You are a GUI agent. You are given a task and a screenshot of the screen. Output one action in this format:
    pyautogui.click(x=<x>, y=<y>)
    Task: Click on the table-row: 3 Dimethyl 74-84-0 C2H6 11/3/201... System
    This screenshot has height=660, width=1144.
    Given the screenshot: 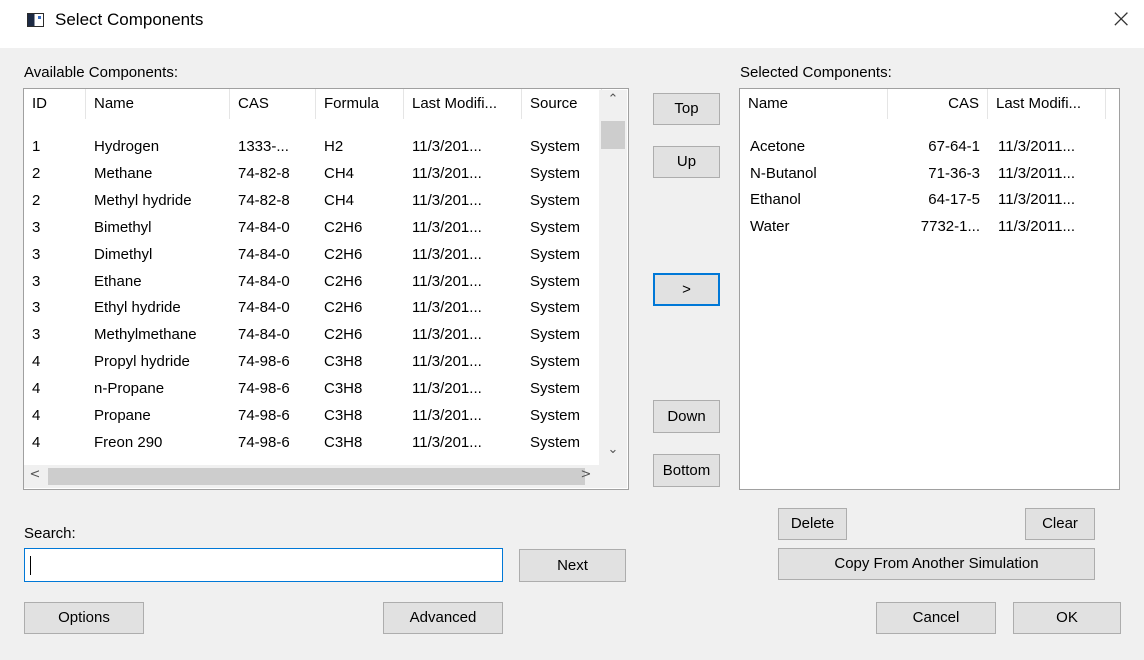 What is the action you would take?
    pyautogui.click(x=312, y=255)
    